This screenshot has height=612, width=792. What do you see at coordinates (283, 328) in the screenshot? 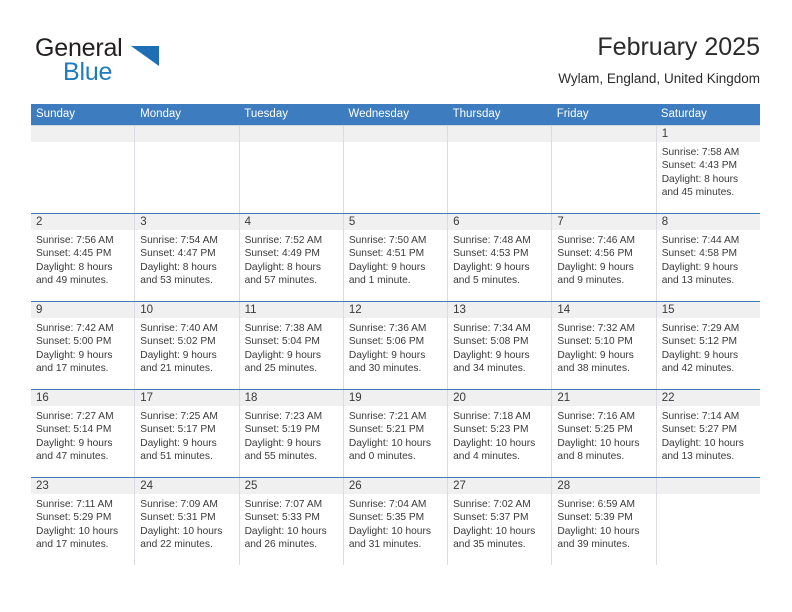
I see `sunrise-text: Sunrise: 7:38 AM` at bounding box center [283, 328].